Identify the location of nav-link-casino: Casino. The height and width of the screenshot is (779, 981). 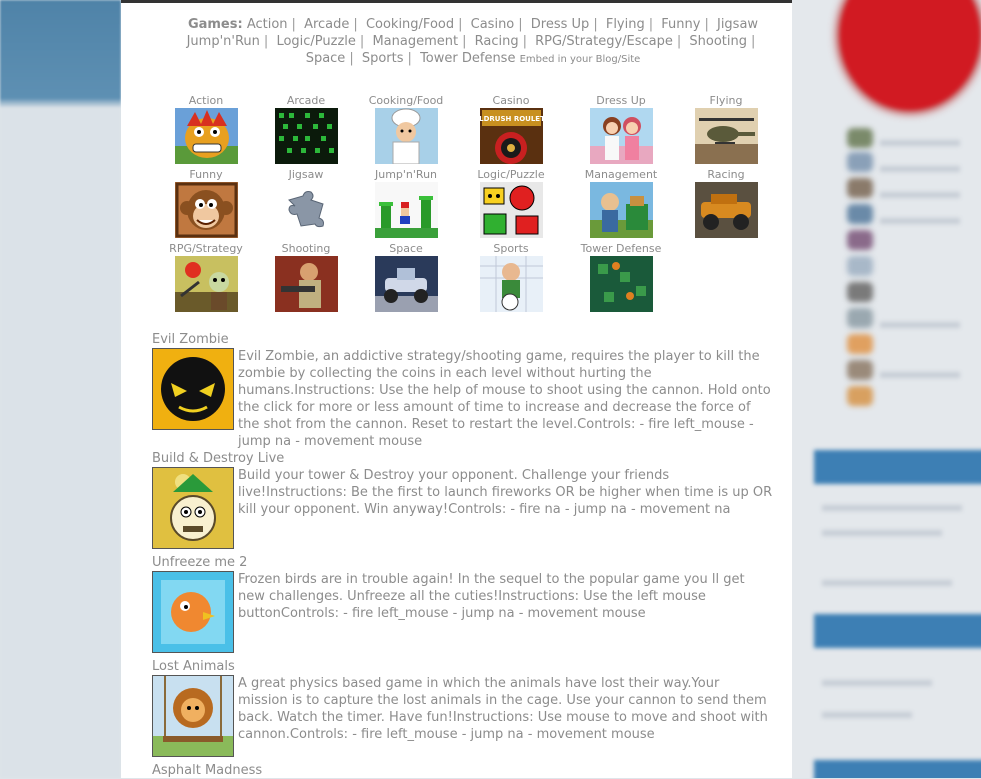
(493, 24).